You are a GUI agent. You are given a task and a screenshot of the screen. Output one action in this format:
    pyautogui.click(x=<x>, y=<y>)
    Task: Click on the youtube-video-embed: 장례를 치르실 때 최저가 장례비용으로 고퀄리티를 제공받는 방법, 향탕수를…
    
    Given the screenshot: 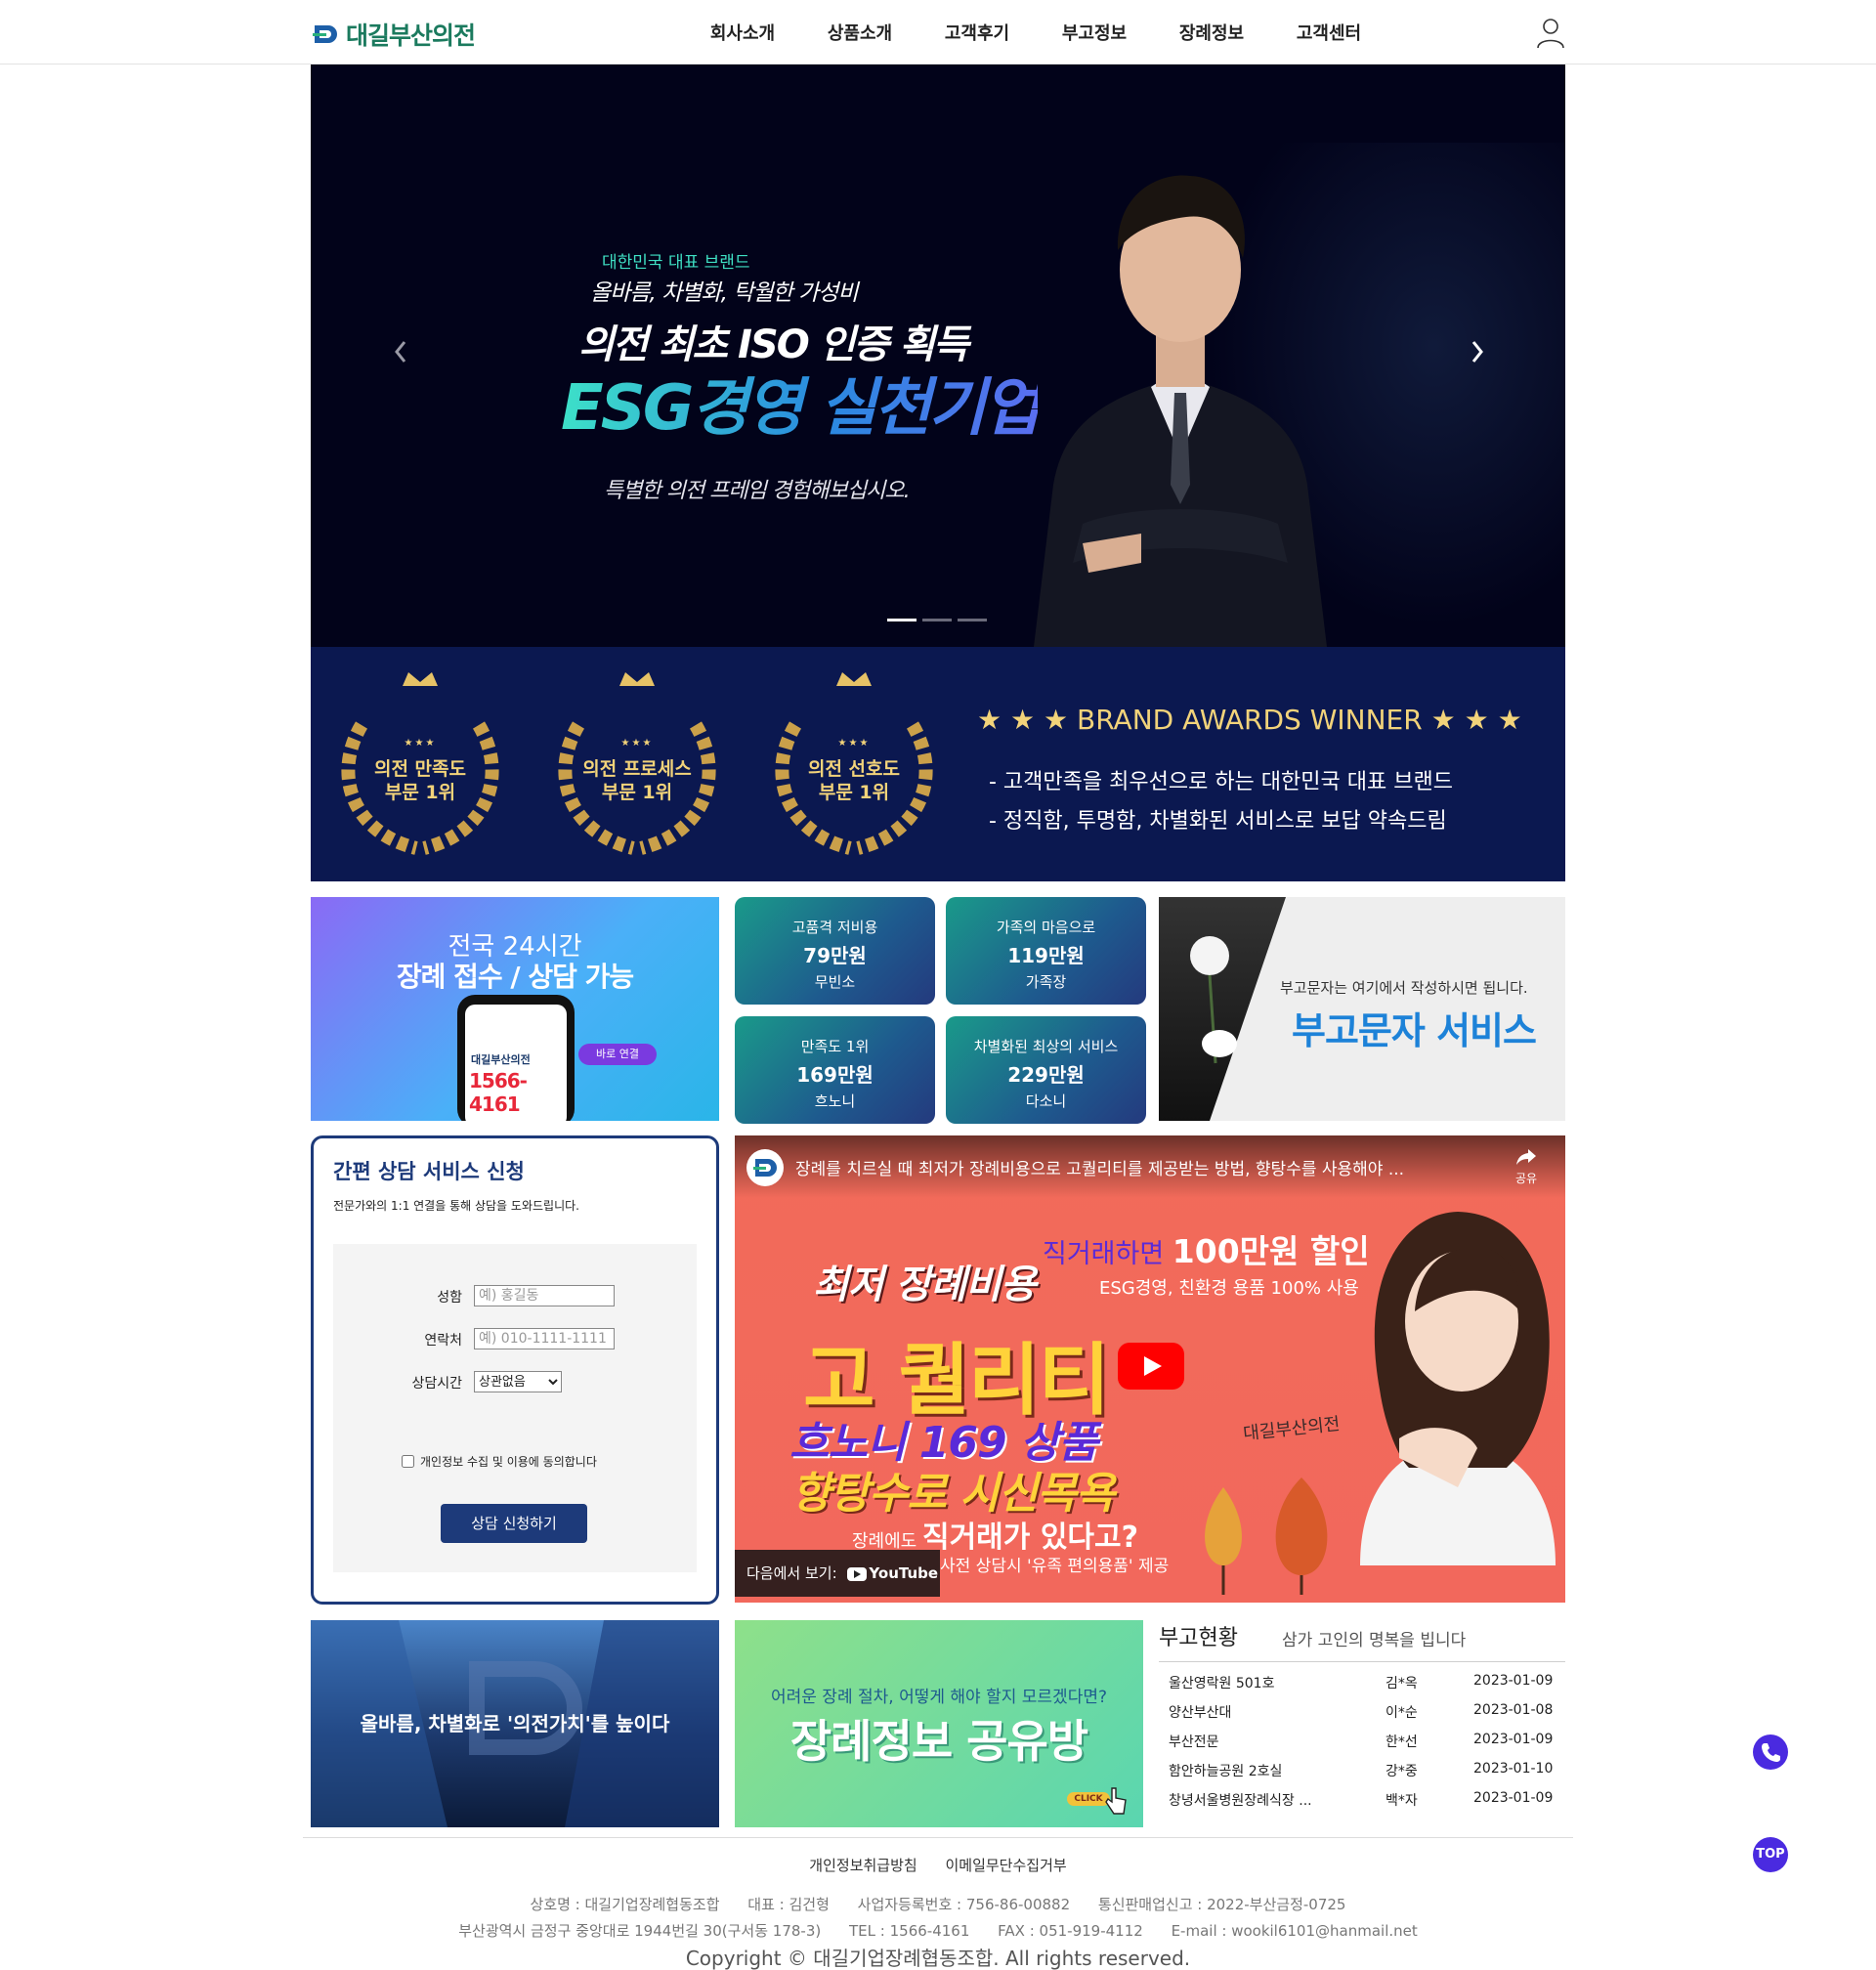 What is the action you would take?
    pyautogui.click(x=1150, y=1369)
    